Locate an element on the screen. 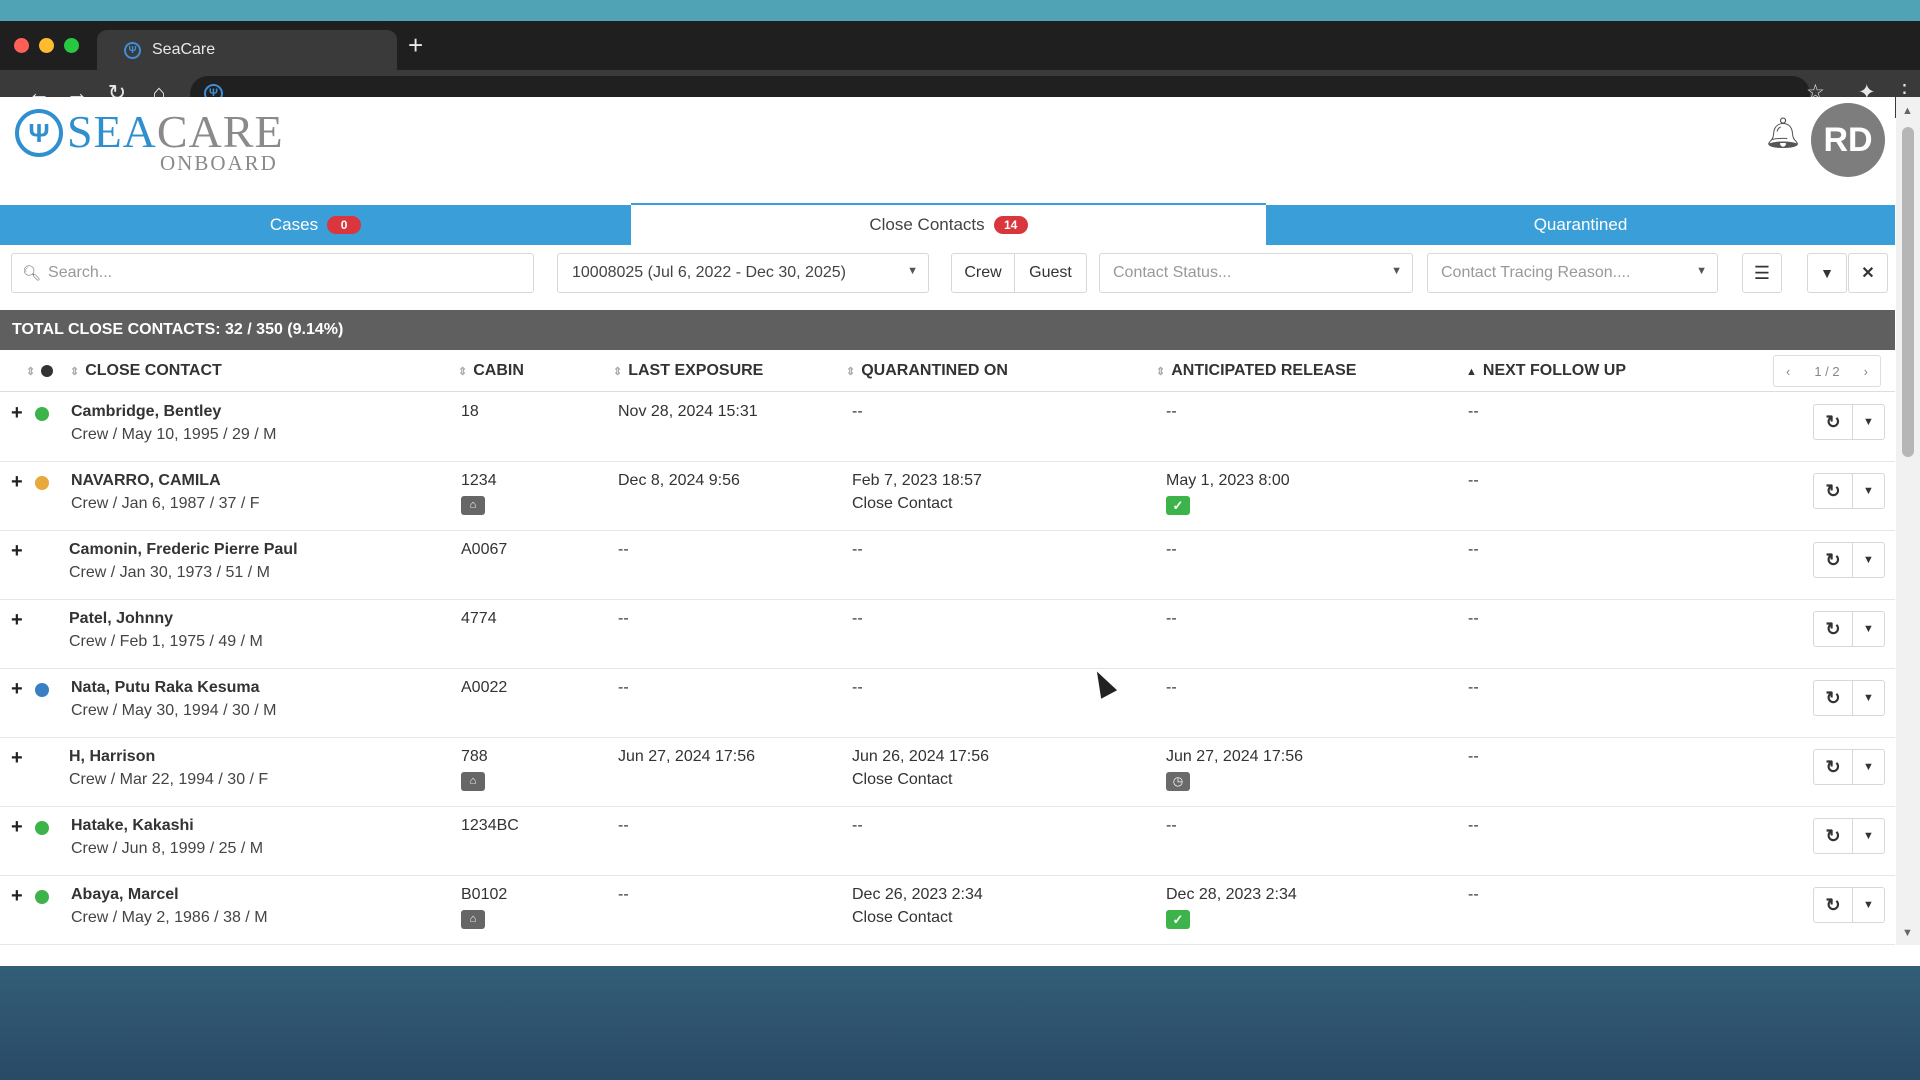  anticipated-release-column-header: ⇕ ANTICIPATED RELEASE is located at coordinates (1256, 371).